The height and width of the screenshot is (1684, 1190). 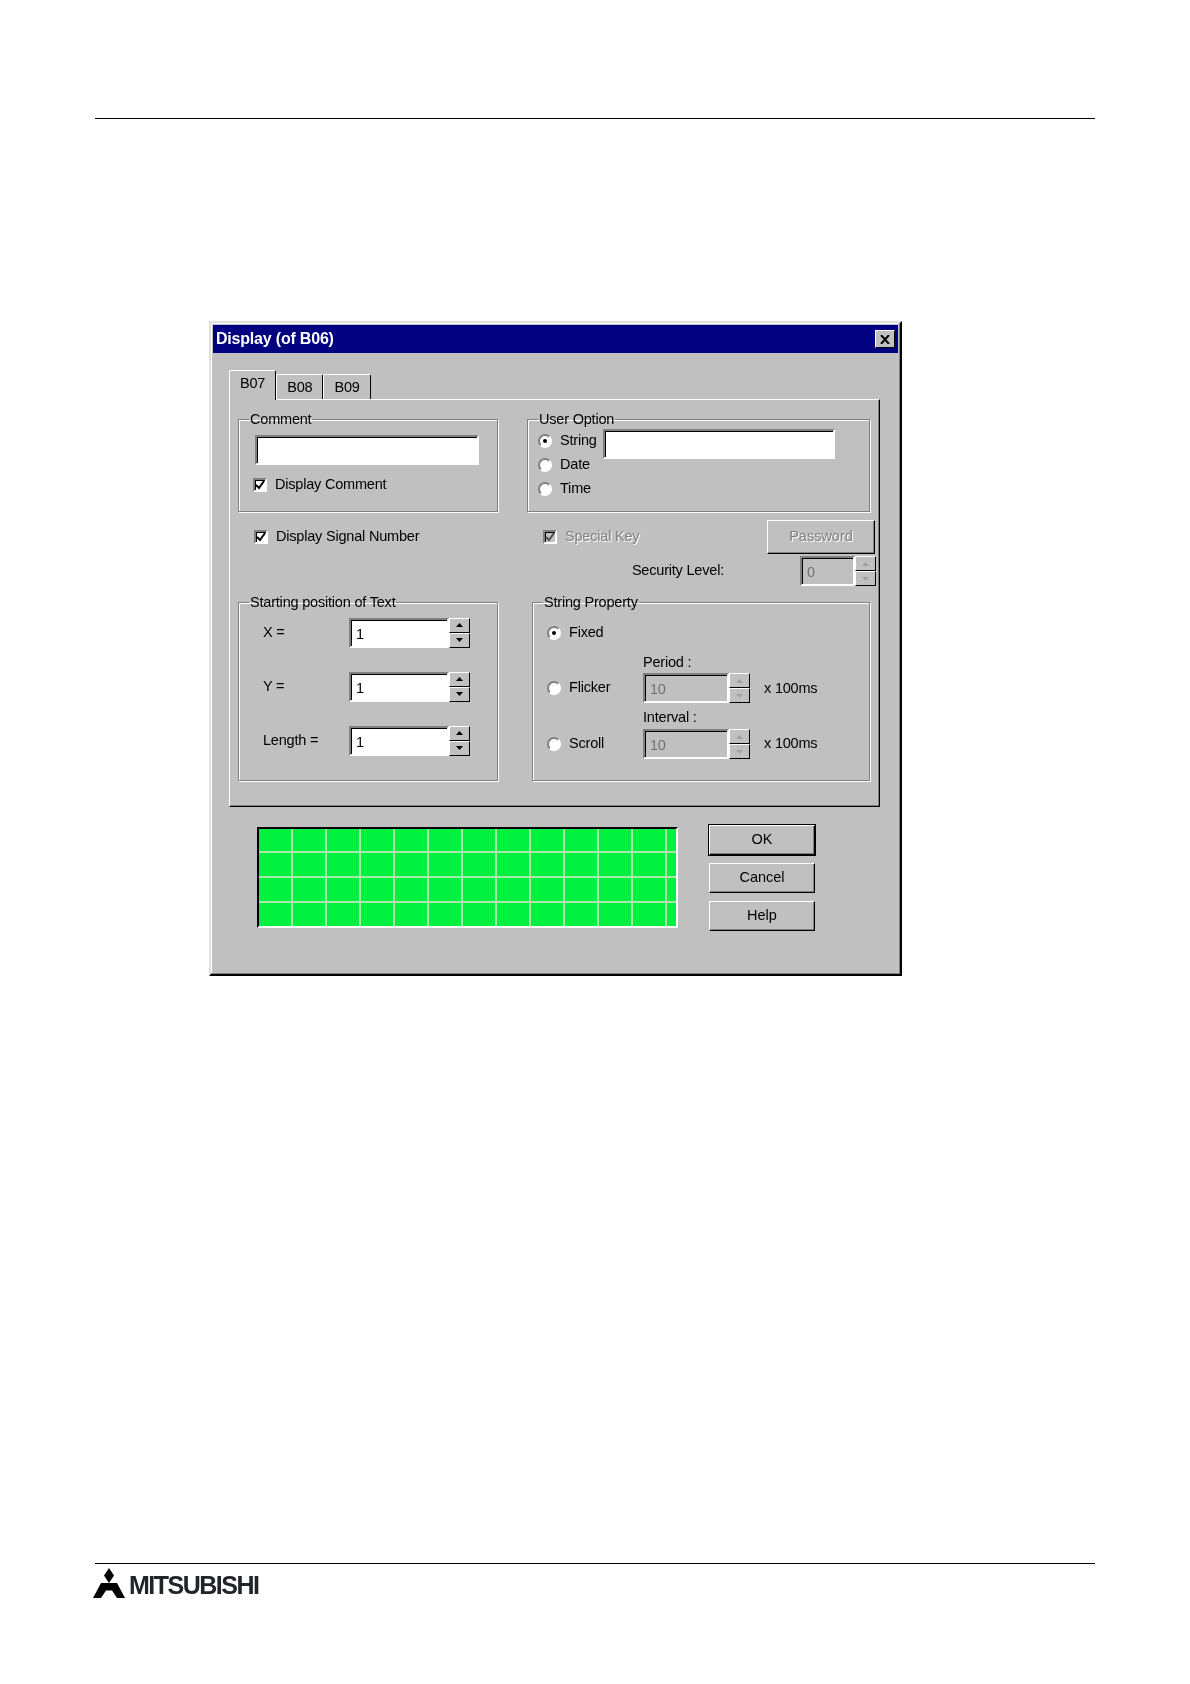 What do you see at coordinates (367, 449) in the screenshot?
I see `comment-field` at bounding box center [367, 449].